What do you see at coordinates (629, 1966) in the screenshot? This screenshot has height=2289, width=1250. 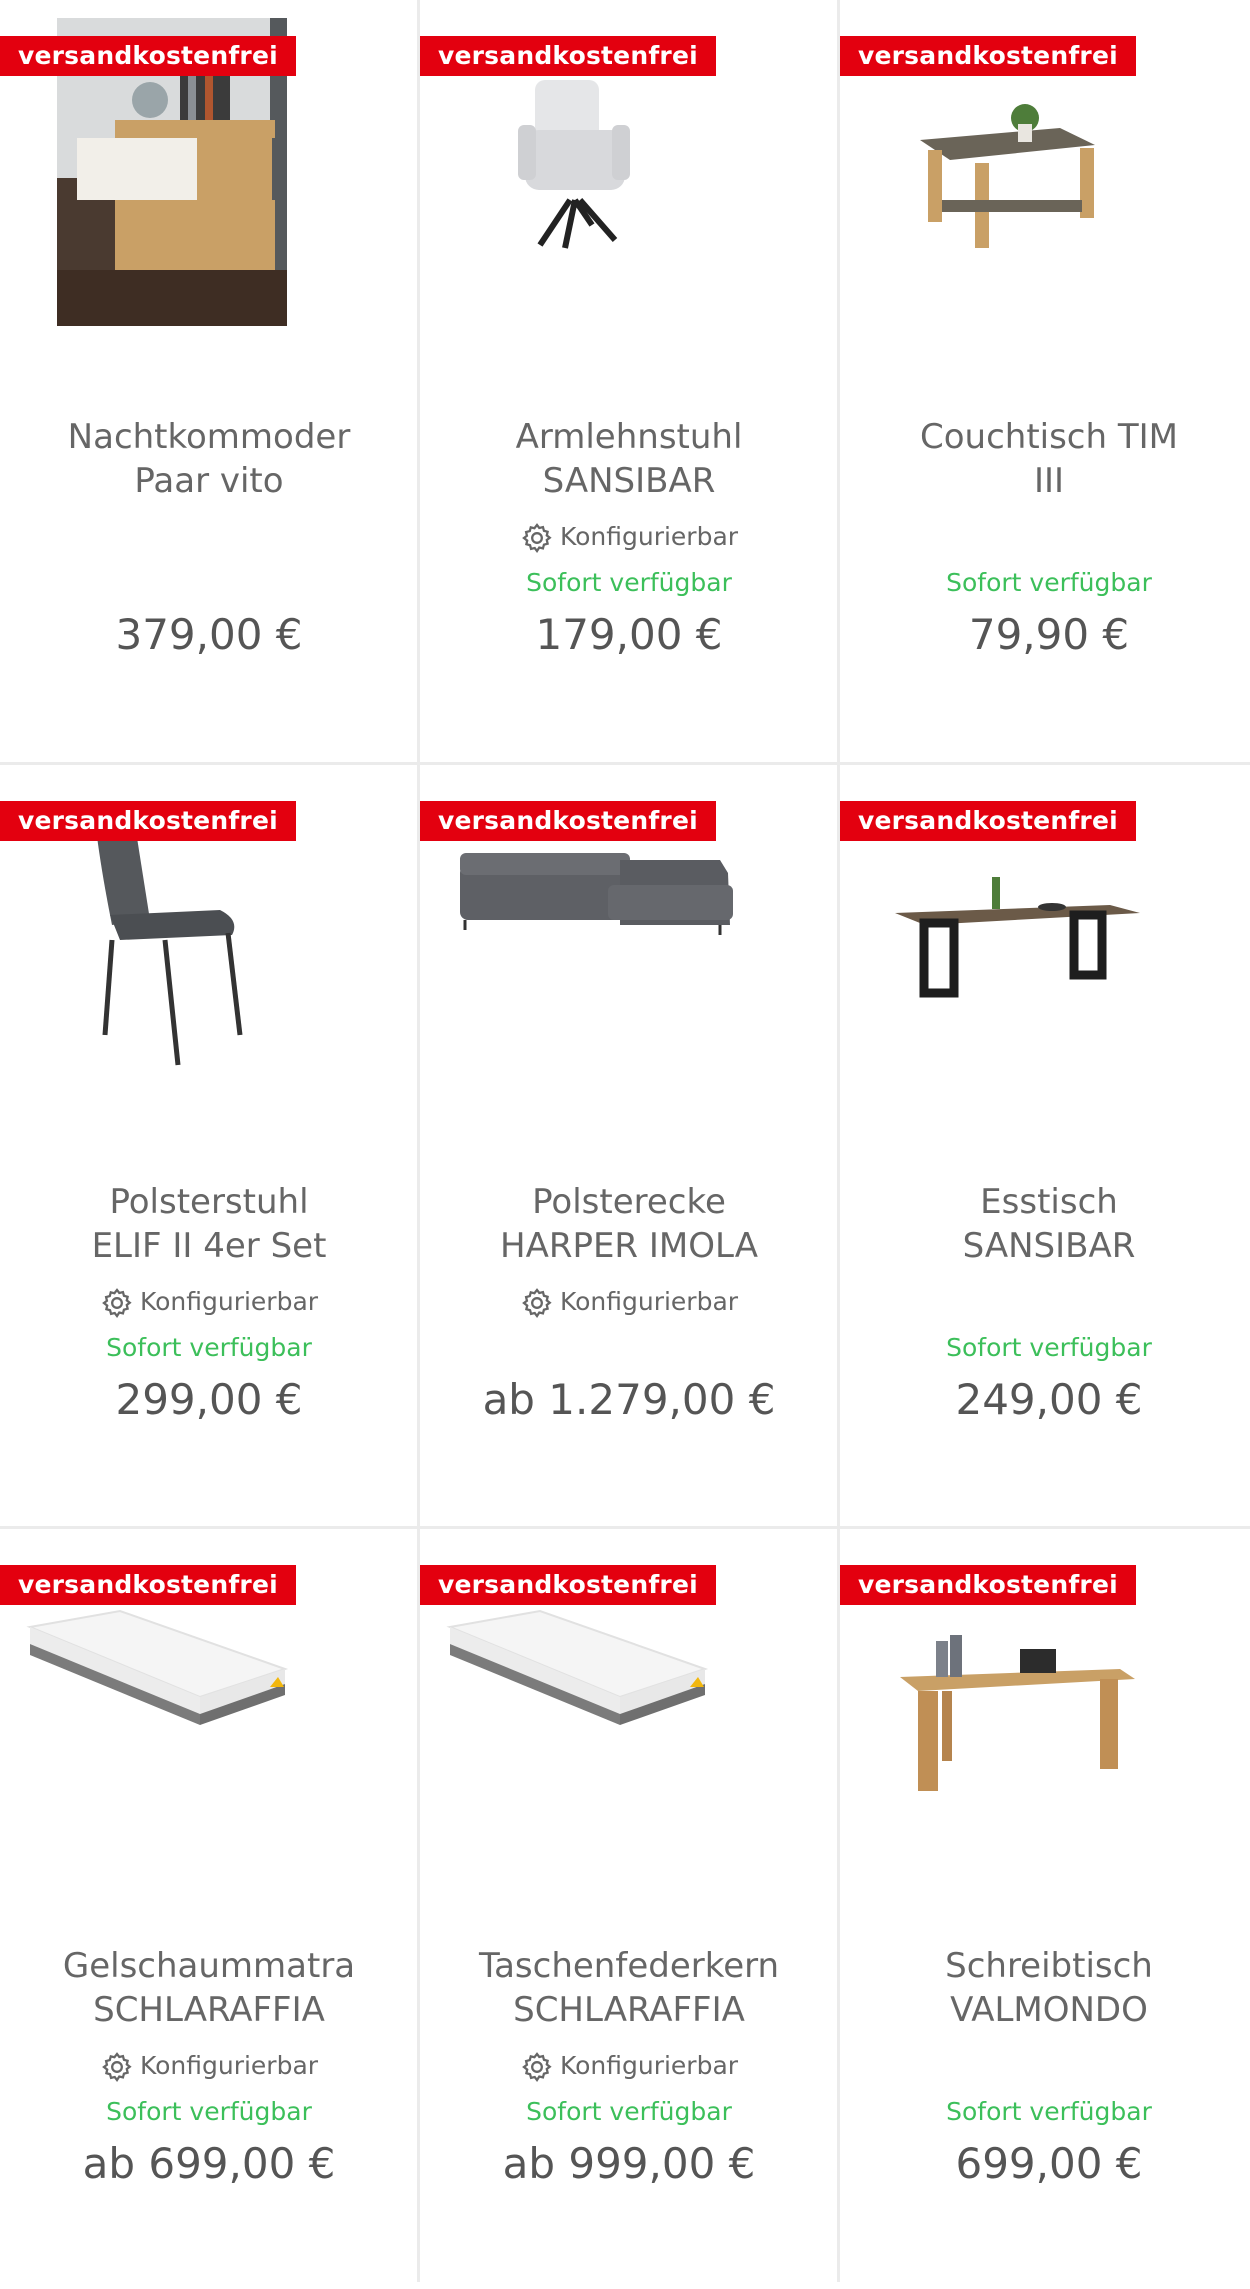 I see `product-title-line1: Taschenfederkern` at bounding box center [629, 1966].